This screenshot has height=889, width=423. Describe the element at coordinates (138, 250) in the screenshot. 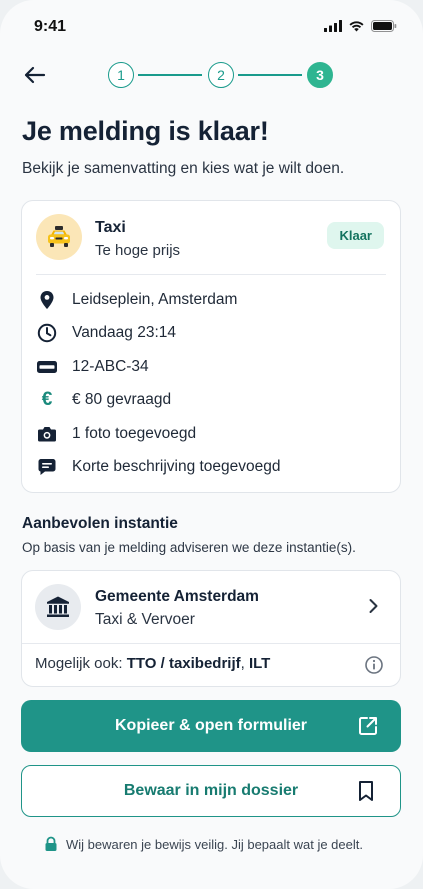

I see `report-subcategory: Te hoge prijs` at that location.